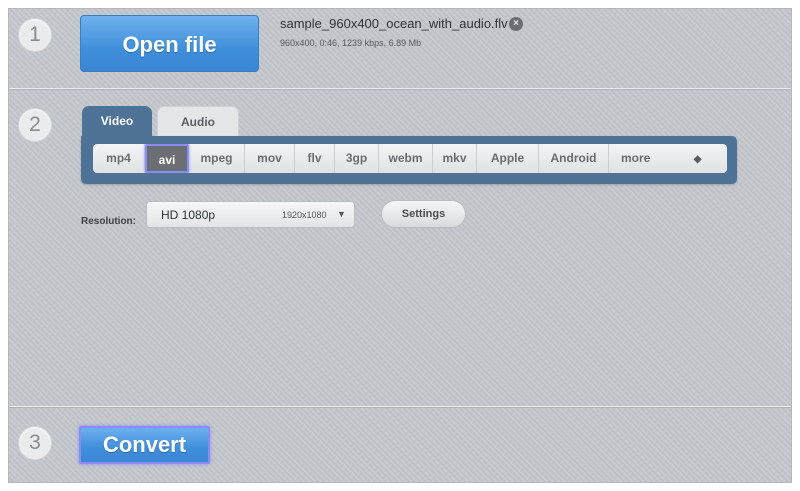 The height and width of the screenshot is (491, 800). I want to click on resolution-dims: 1920x1080, so click(304, 215).